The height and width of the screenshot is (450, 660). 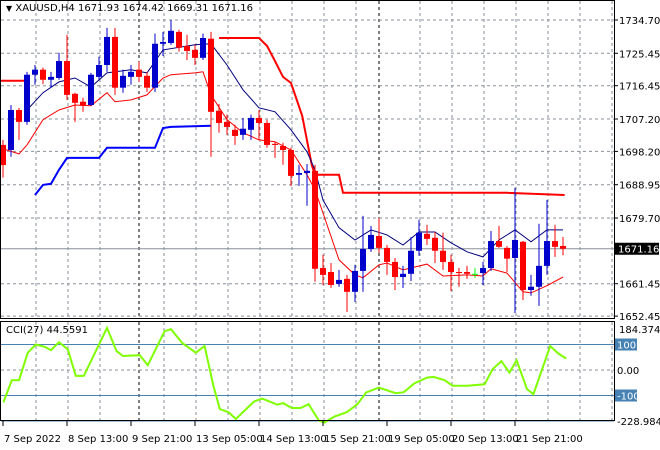 What do you see at coordinates (628, 371) in the screenshot?
I see `cci-level-label: 0.00` at bounding box center [628, 371].